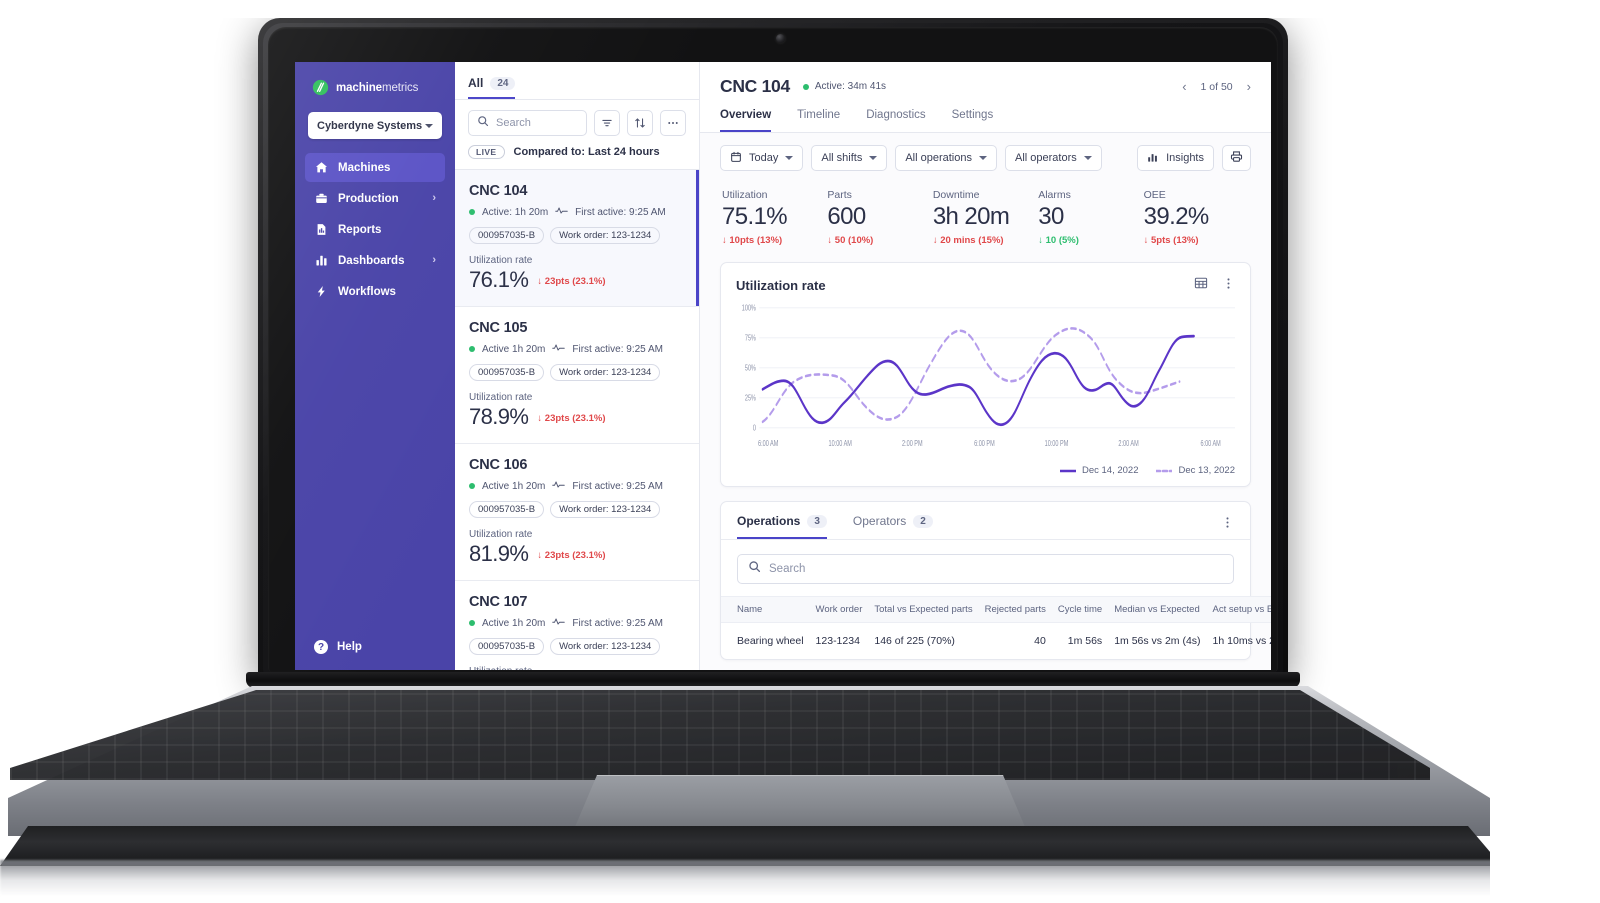  Describe the element at coordinates (1201, 285) in the screenshot. I see `table-view-icon` at that location.